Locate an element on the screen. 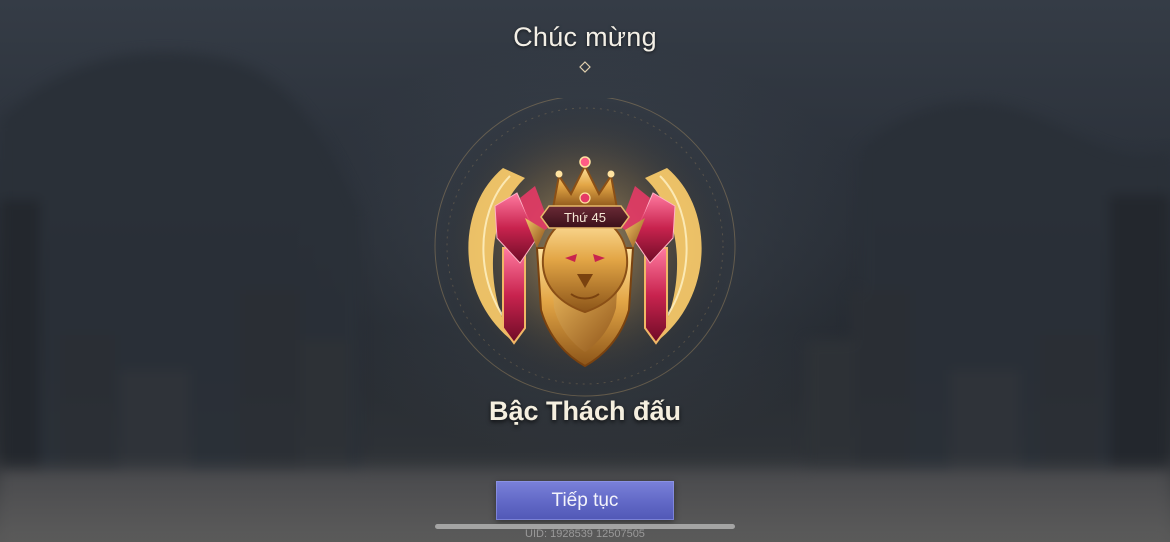 The height and width of the screenshot is (542, 1170). continue-button: Tiếp tục is located at coordinates (585, 500).